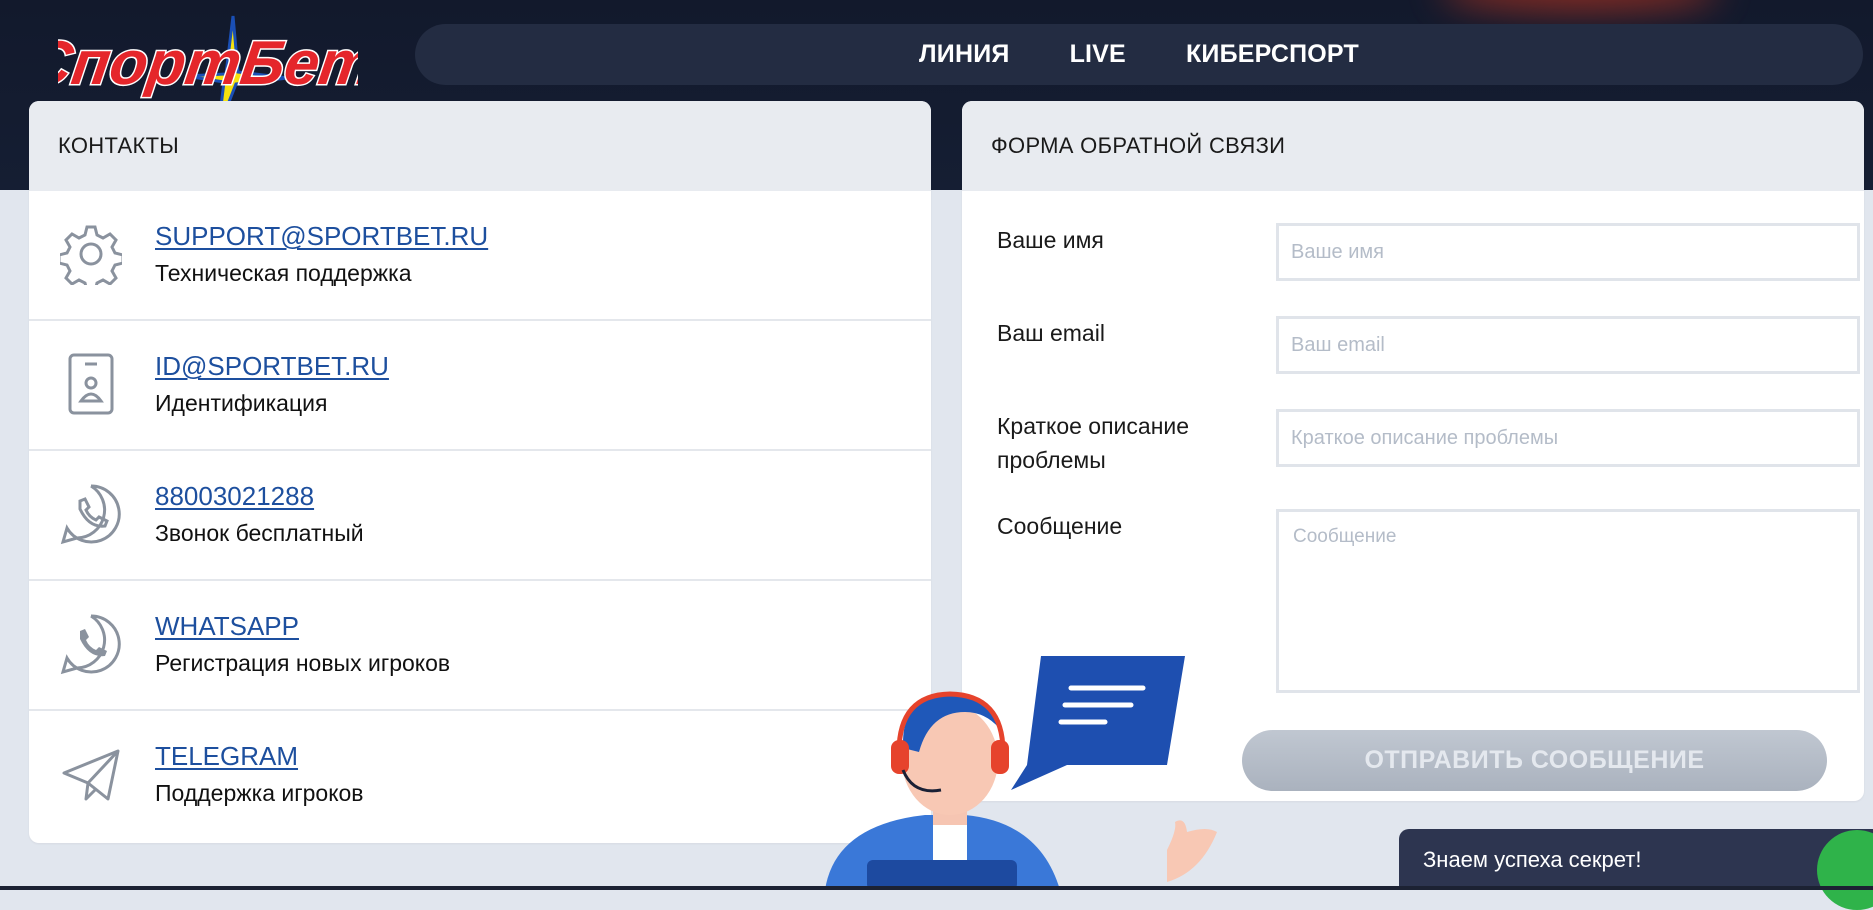 The width and height of the screenshot is (1873, 910). Describe the element at coordinates (303, 663) in the screenshot. I see `contact-desc-whatsapp: Регистрация новых игроков` at that location.